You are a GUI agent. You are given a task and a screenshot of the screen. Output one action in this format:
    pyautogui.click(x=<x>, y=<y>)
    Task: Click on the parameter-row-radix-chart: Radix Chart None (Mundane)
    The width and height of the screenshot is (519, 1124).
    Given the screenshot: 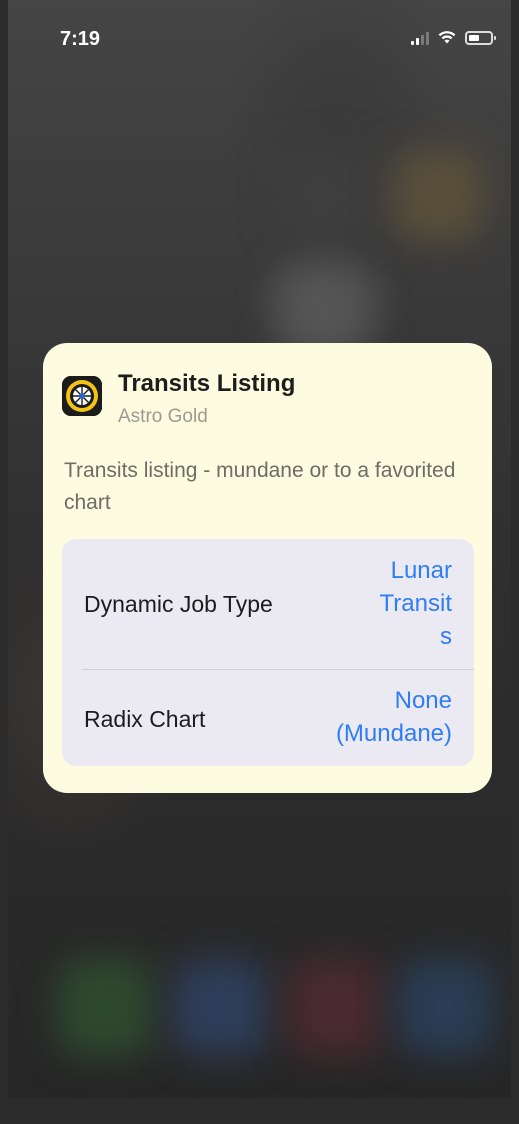 What is the action you would take?
    pyautogui.click(x=268, y=718)
    